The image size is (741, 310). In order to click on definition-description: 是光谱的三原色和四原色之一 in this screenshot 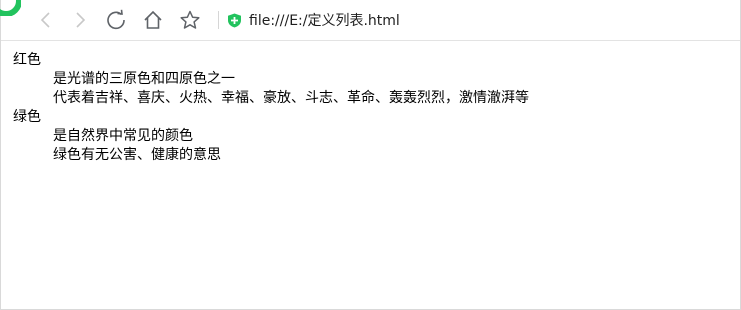, I will do `click(144, 79)`.